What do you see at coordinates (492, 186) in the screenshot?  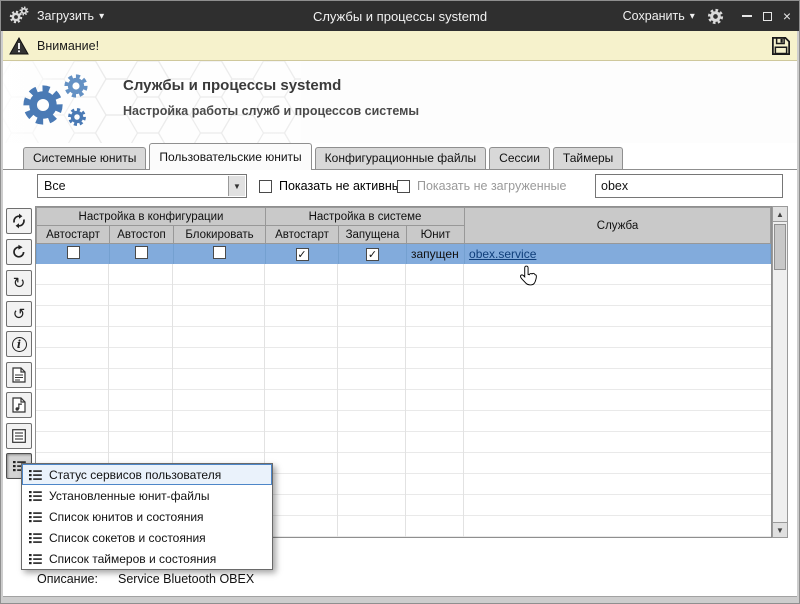 I see `show-unloaded-label: Показать не загруженные` at bounding box center [492, 186].